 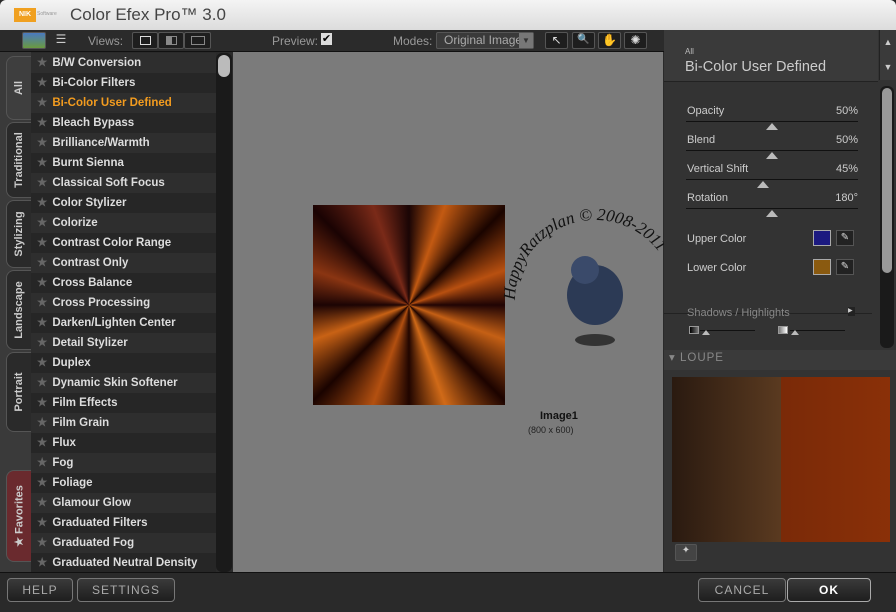 What do you see at coordinates (694, 330) in the screenshot?
I see `shadows-icon` at bounding box center [694, 330].